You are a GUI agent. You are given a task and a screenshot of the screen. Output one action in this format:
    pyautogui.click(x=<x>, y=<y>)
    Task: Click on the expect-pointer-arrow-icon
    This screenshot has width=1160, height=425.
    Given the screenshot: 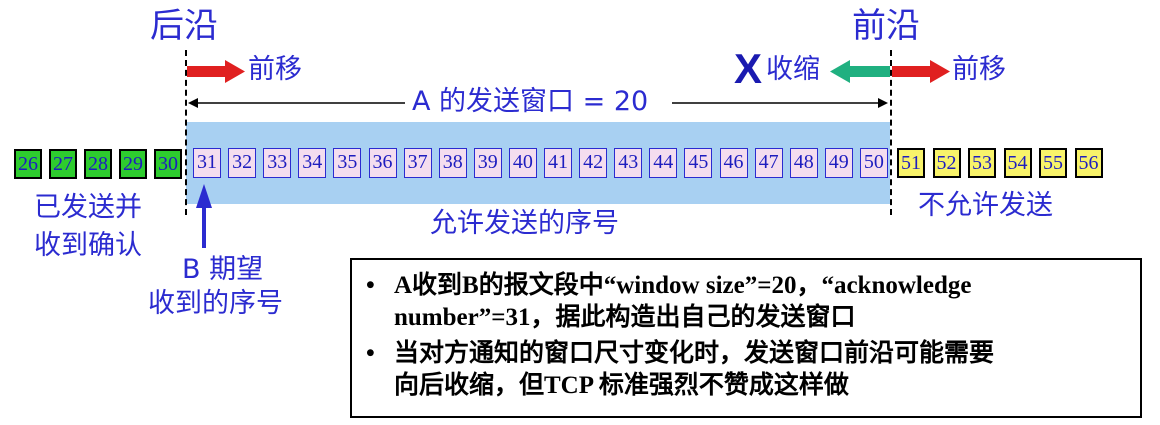 What is the action you would take?
    pyautogui.click(x=204, y=216)
    